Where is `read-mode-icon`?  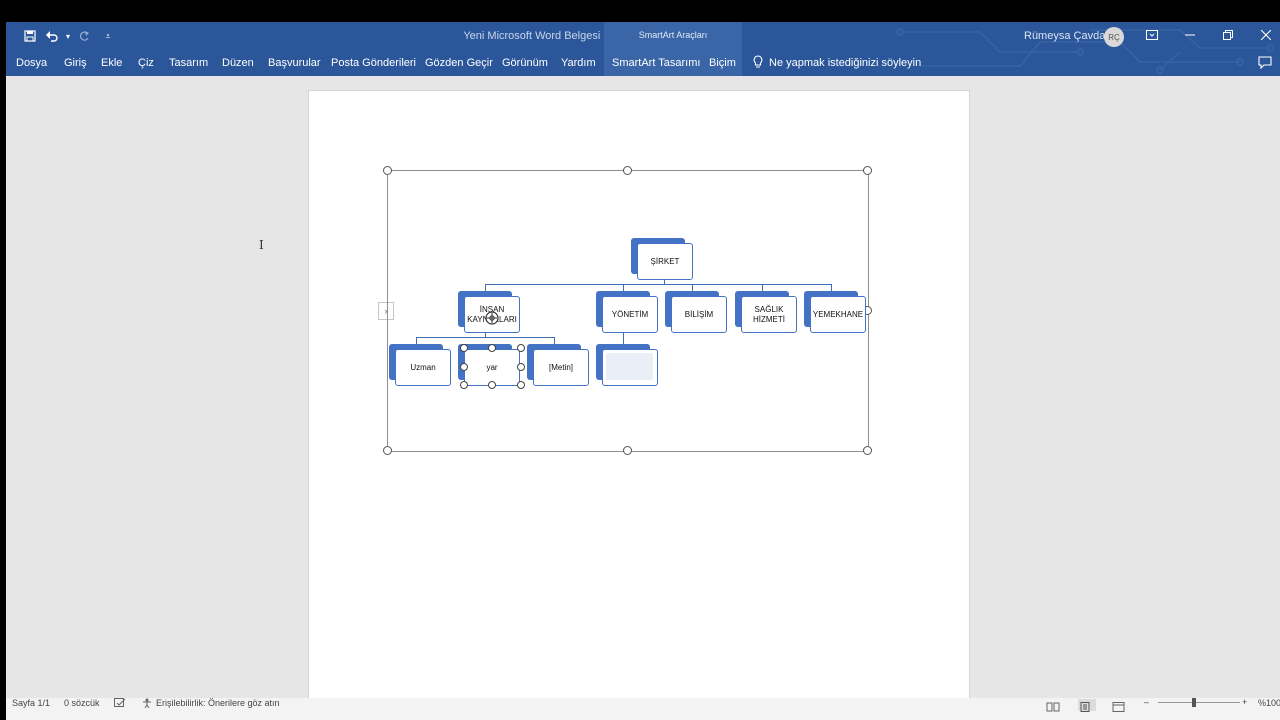
read-mode-icon is located at coordinates (1055, 705).